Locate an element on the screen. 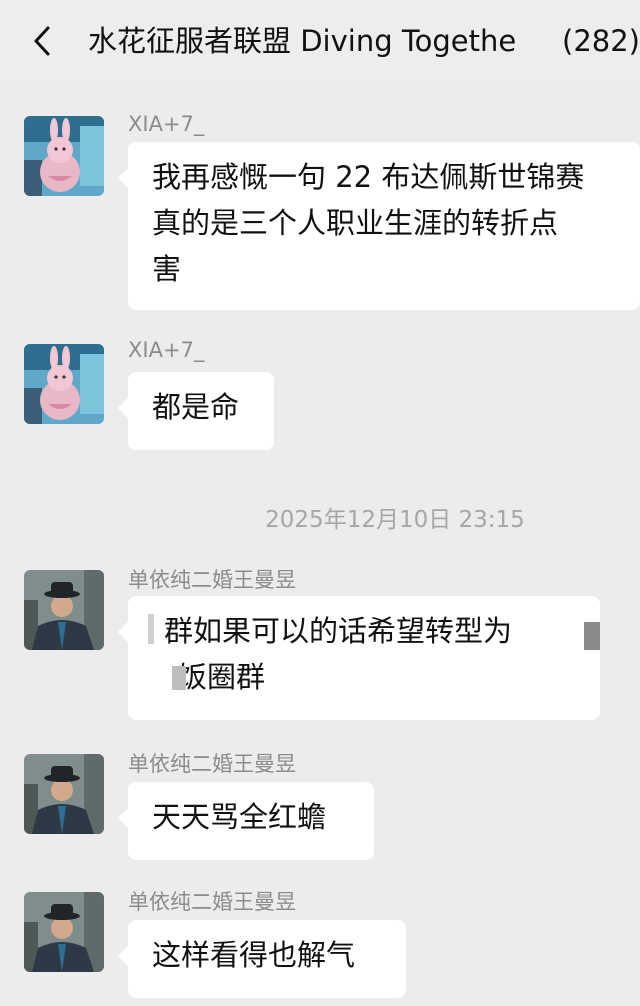  chevron-left-icon is located at coordinates (43, 41).